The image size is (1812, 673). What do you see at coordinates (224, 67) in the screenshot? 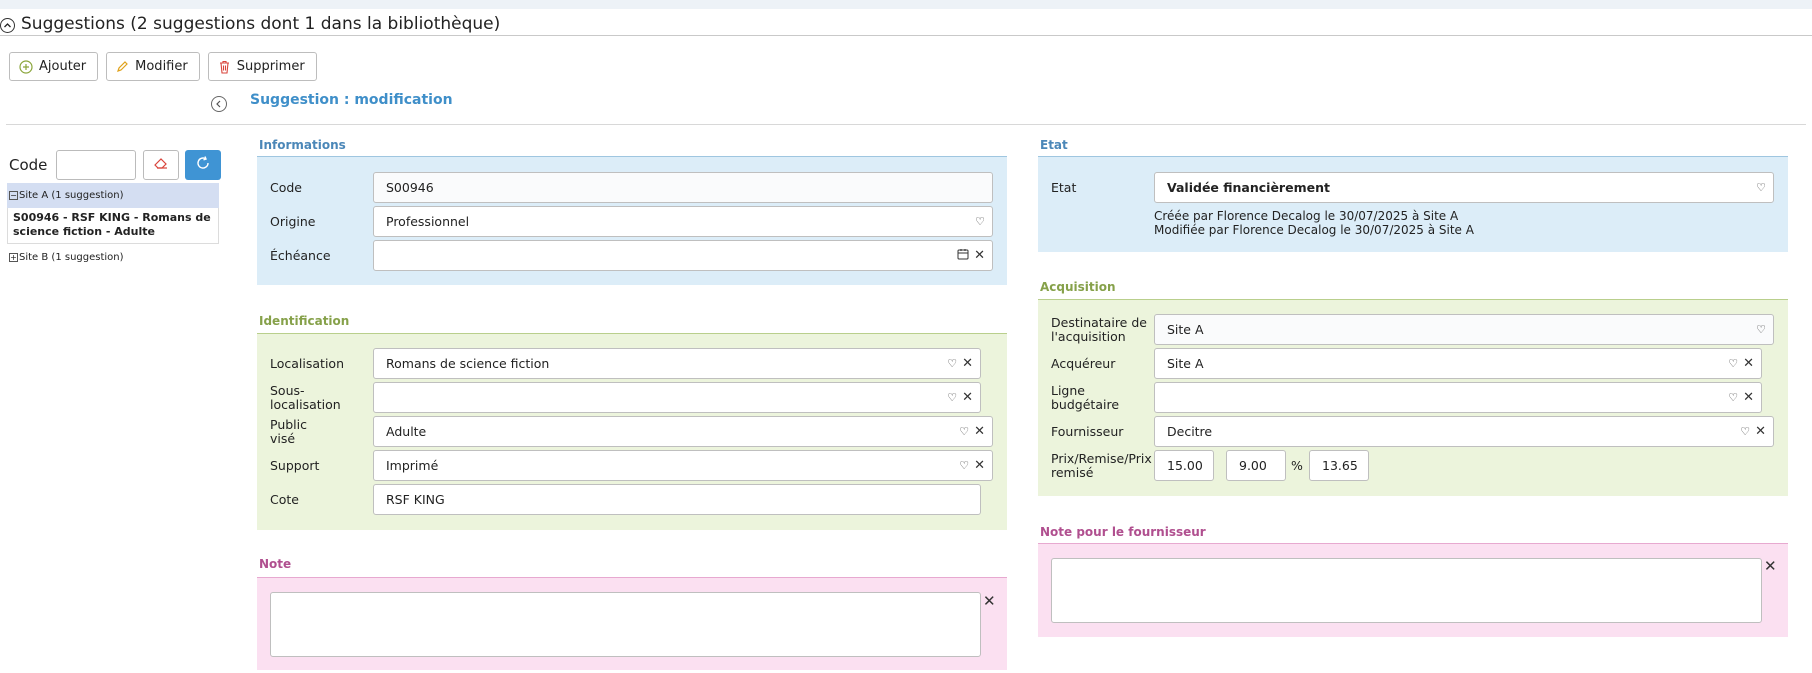
I see `trash-icon` at bounding box center [224, 67].